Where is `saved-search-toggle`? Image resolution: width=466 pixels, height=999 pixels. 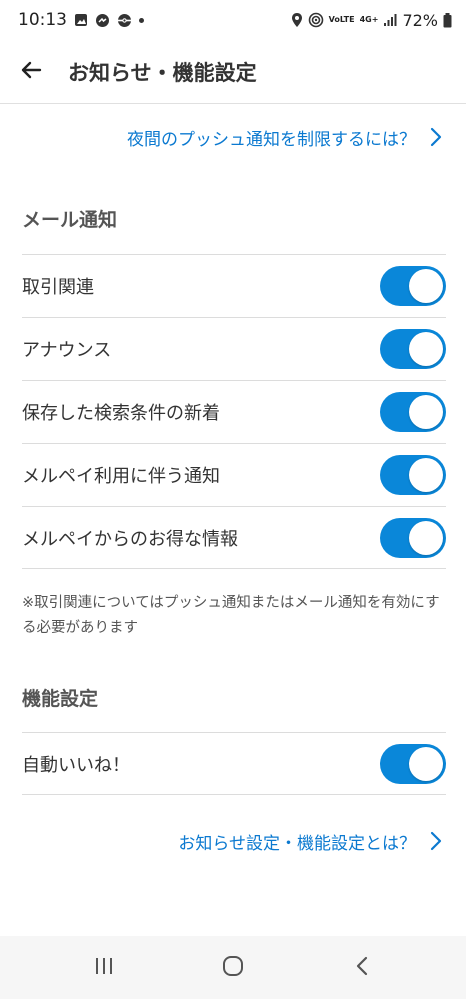 saved-search-toggle is located at coordinates (413, 412).